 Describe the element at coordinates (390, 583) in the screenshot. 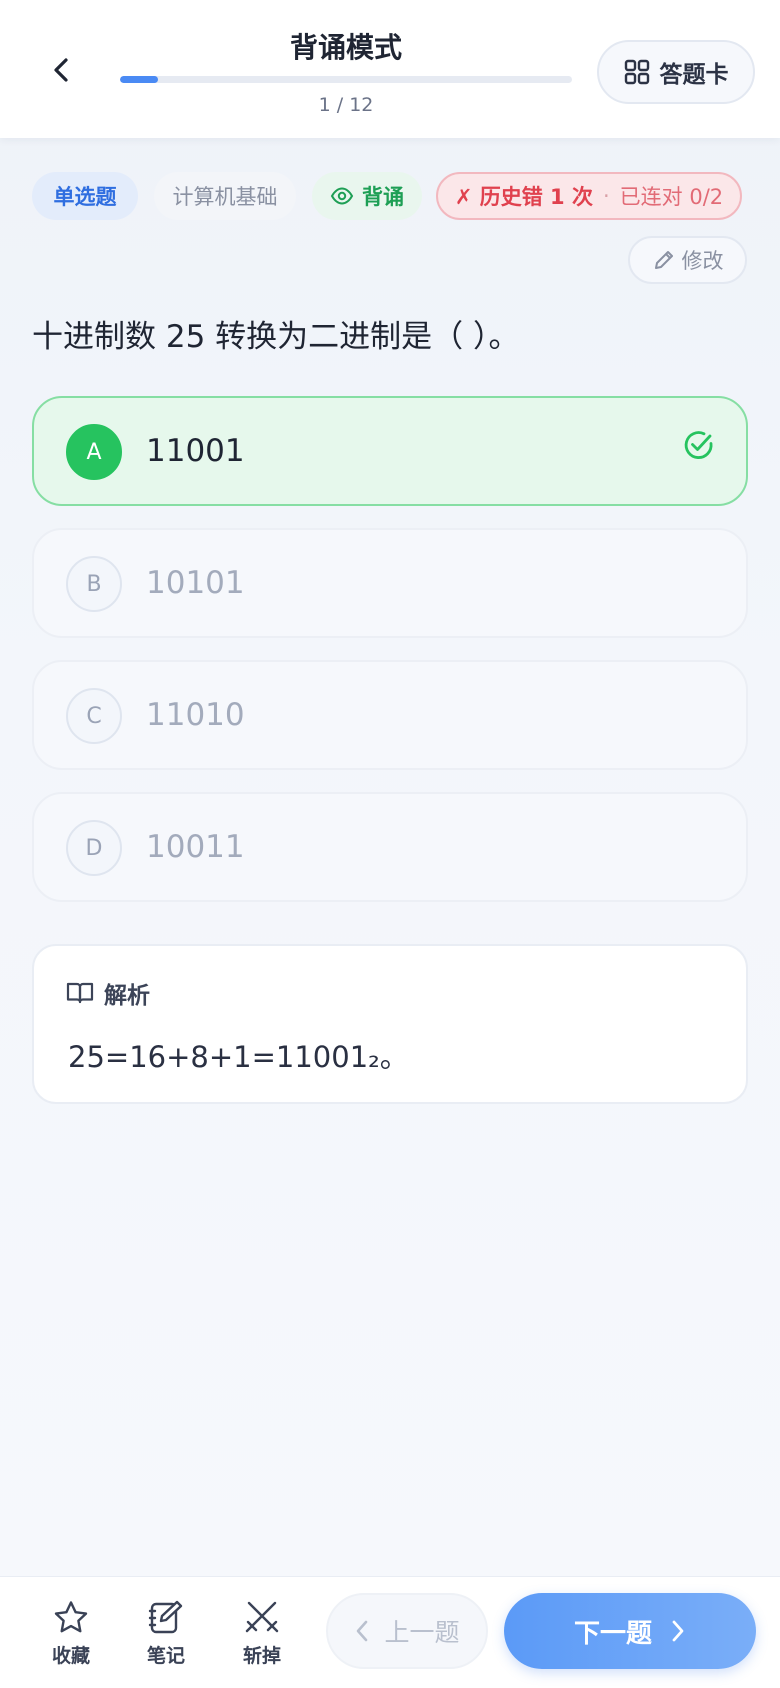

I see `option-b: B 10101` at that location.